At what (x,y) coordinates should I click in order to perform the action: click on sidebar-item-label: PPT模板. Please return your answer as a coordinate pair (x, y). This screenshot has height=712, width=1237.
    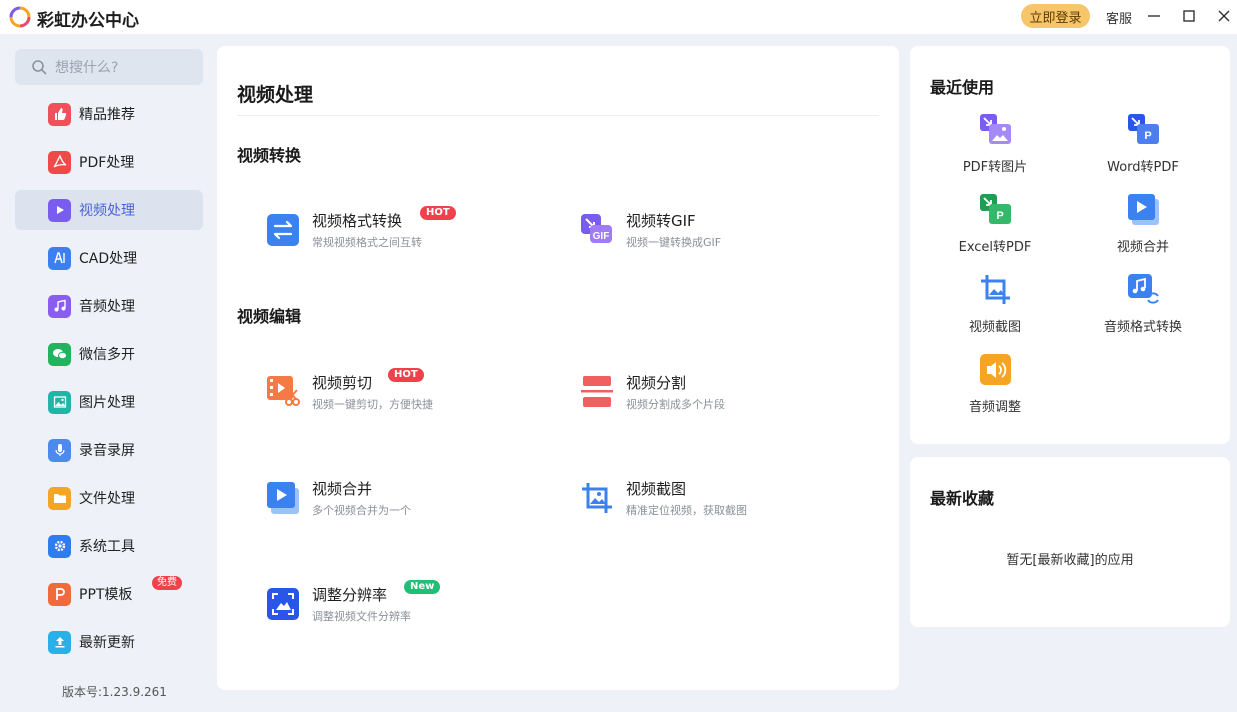
    Looking at the image, I should click on (106, 595).